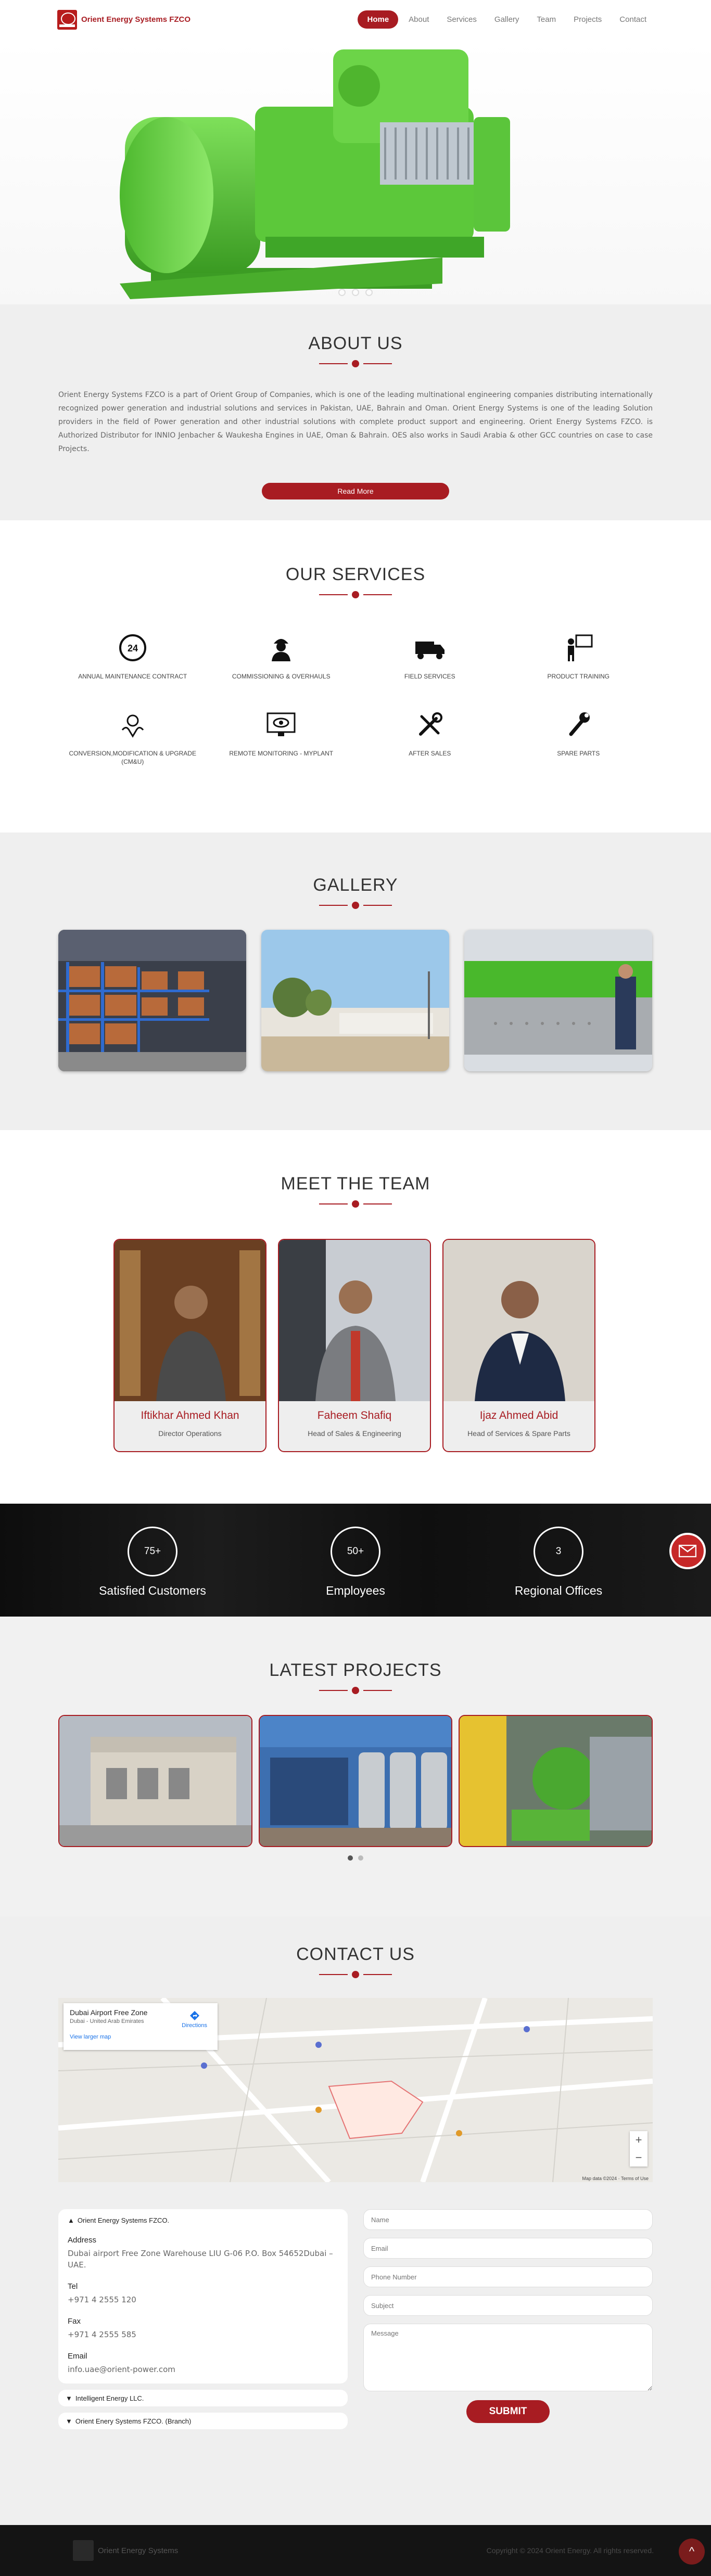  I want to click on submit-button: SUBMIT, so click(508, 2411).